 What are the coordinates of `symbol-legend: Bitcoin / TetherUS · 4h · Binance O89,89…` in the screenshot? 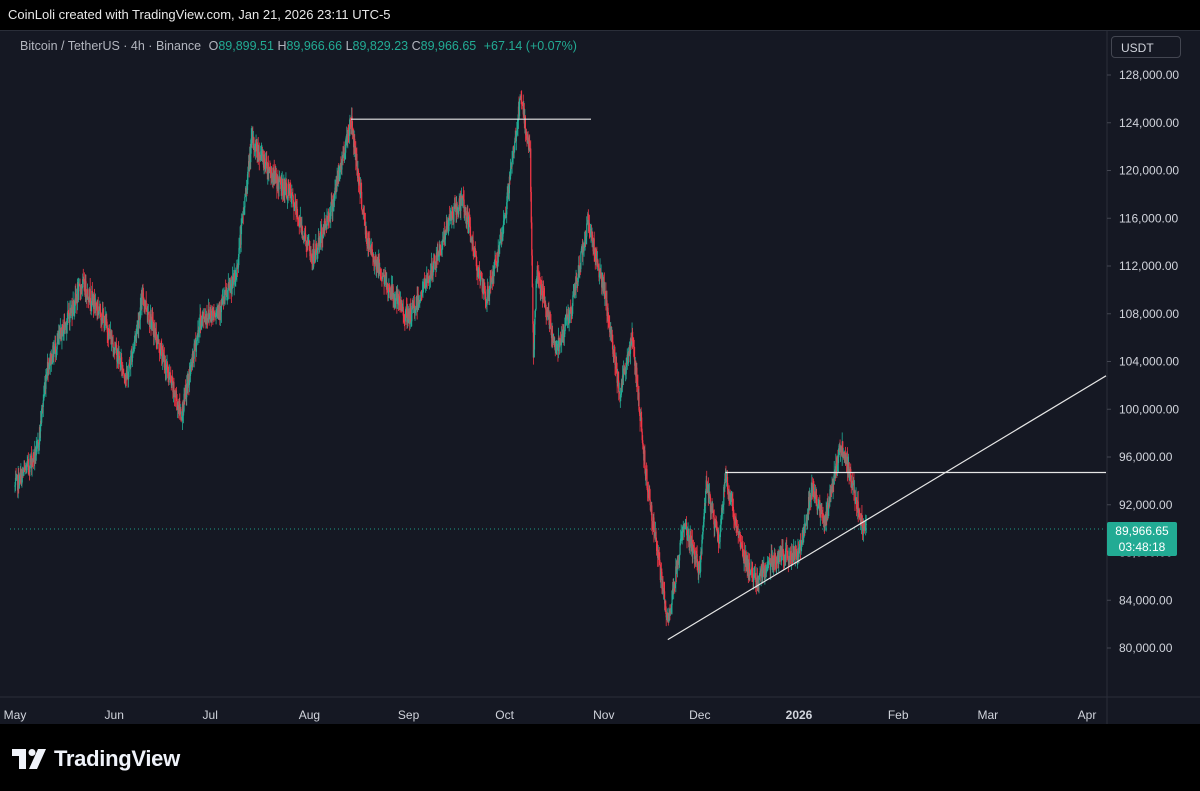 It's located at (298, 46).